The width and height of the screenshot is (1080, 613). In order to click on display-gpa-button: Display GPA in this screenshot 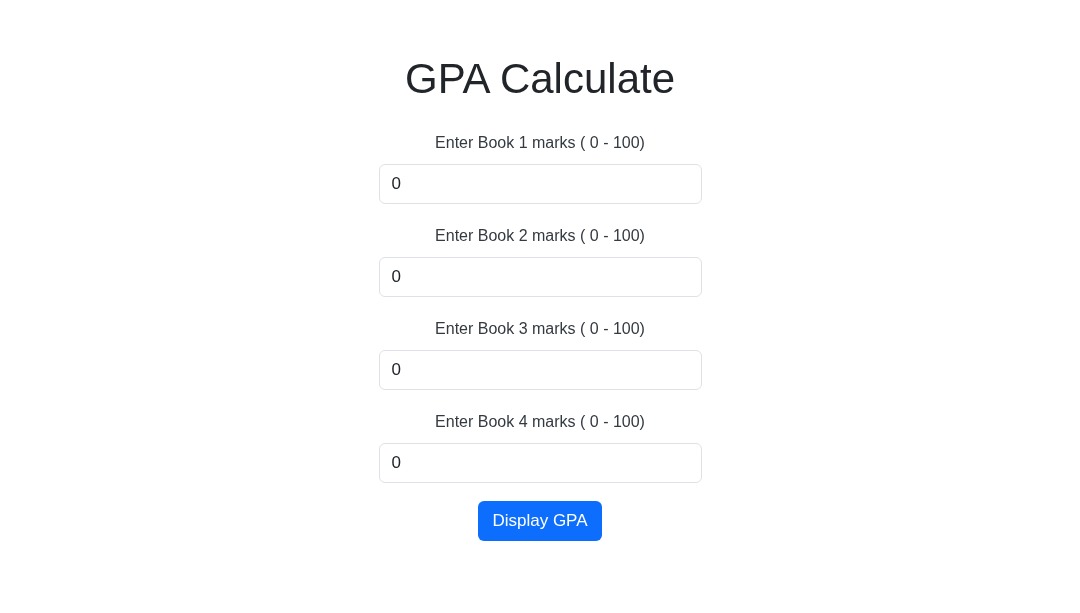, I will do `click(540, 521)`.